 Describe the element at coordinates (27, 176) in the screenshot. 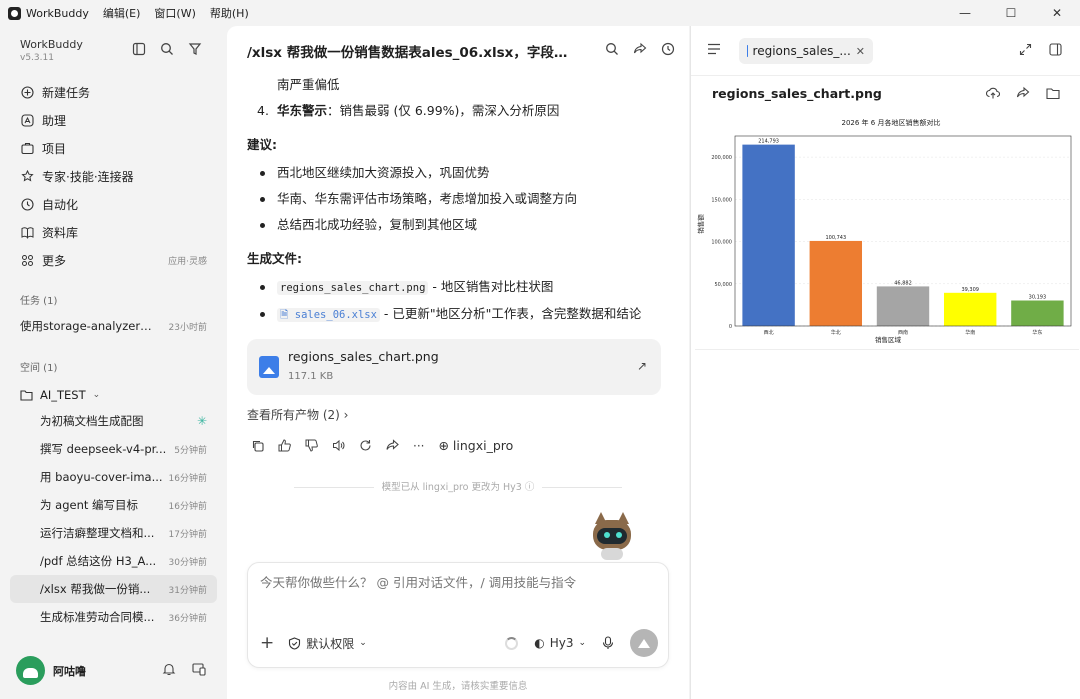

I see `expert-icon` at that location.